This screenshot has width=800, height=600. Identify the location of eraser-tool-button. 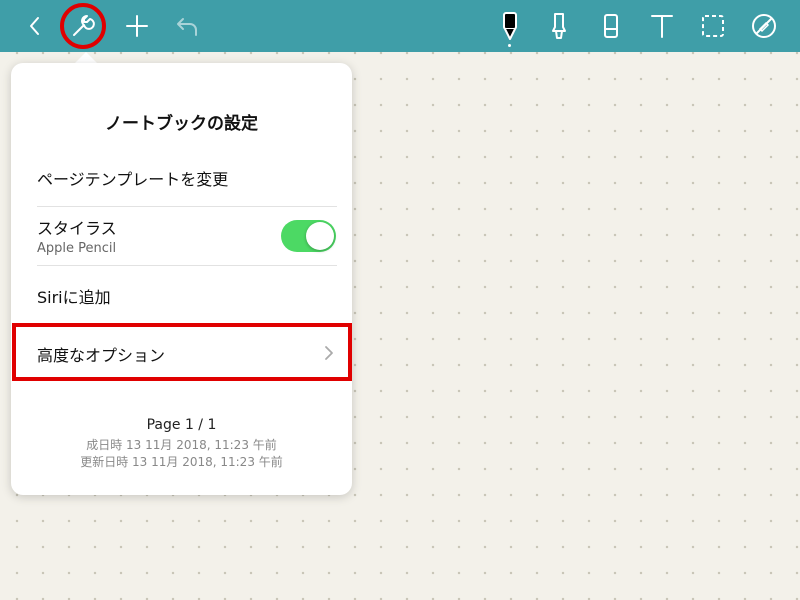
(611, 26).